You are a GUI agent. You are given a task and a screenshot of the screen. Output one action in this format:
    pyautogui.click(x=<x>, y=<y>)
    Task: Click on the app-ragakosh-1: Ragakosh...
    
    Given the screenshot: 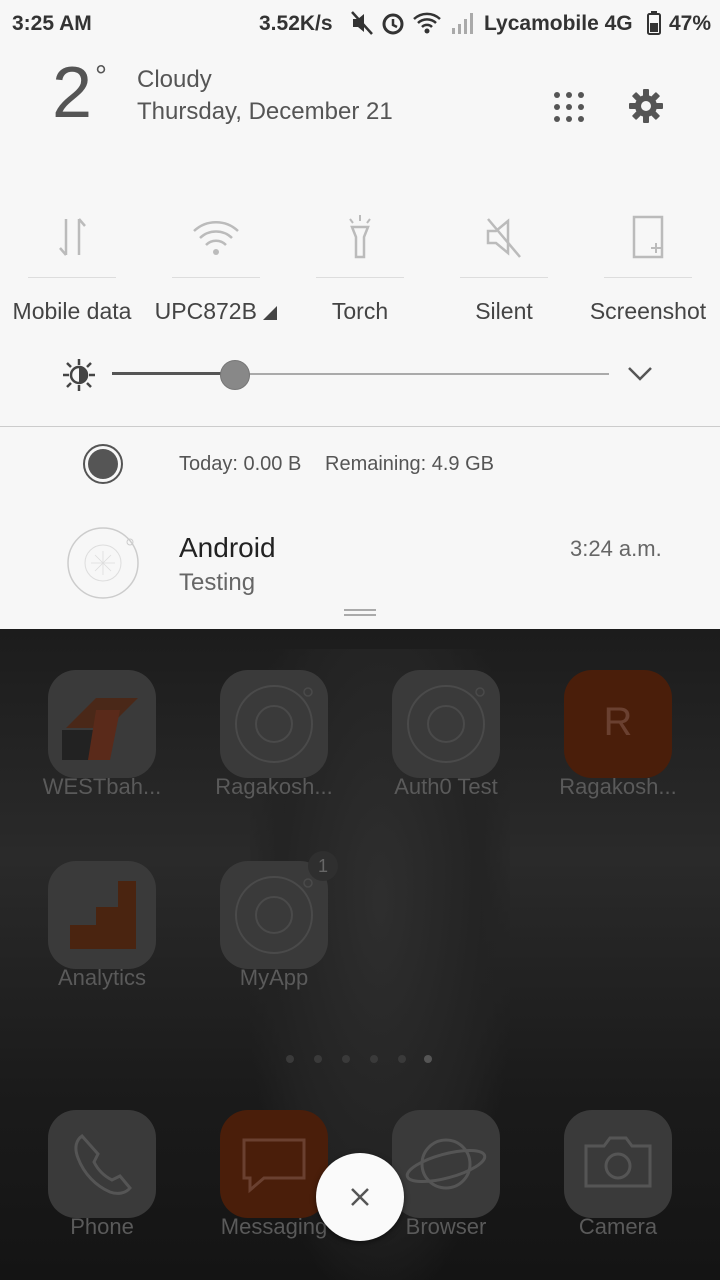 What is the action you would take?
    pyautogui.click(x=274, y=740)
    